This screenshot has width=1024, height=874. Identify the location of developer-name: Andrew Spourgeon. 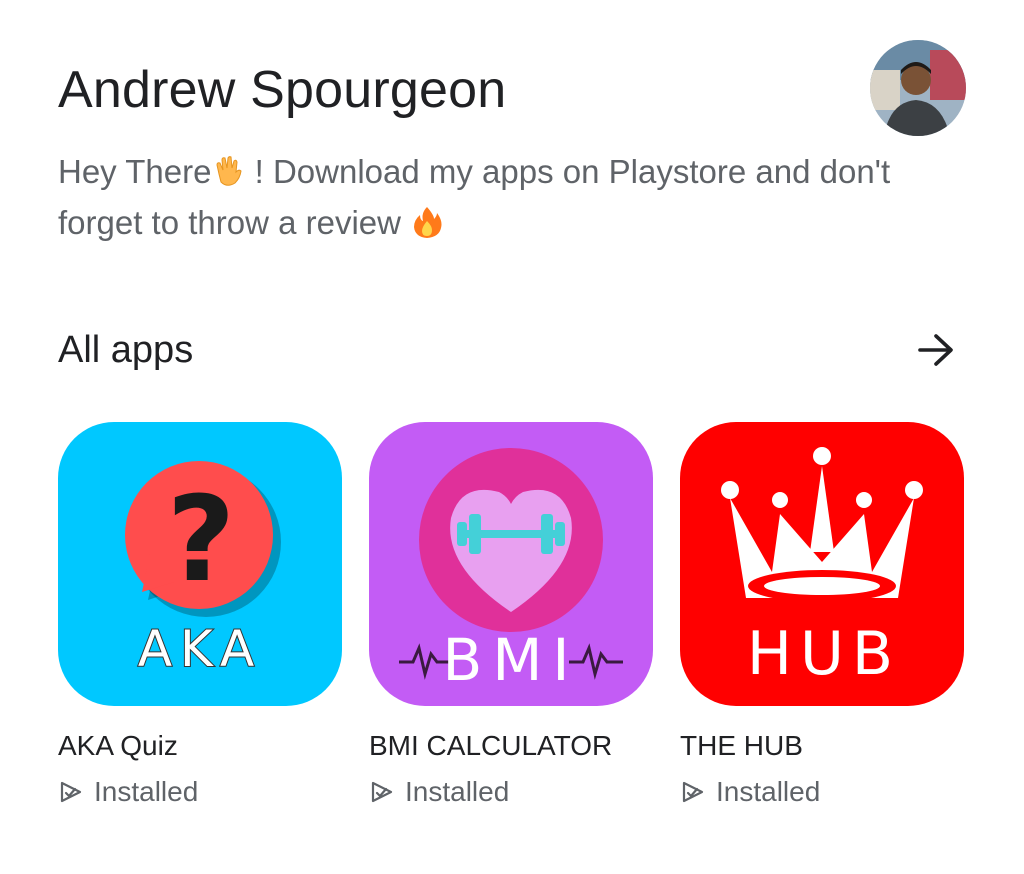
(282, 90).